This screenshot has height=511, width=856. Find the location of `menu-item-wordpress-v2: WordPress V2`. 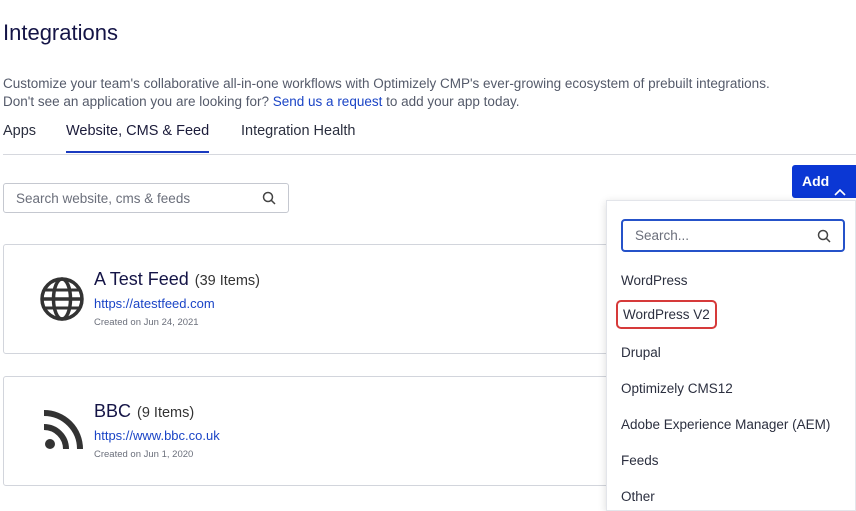

menu-item-wordpress-v2: WordPress V2 is located at coordinates (666, 314).